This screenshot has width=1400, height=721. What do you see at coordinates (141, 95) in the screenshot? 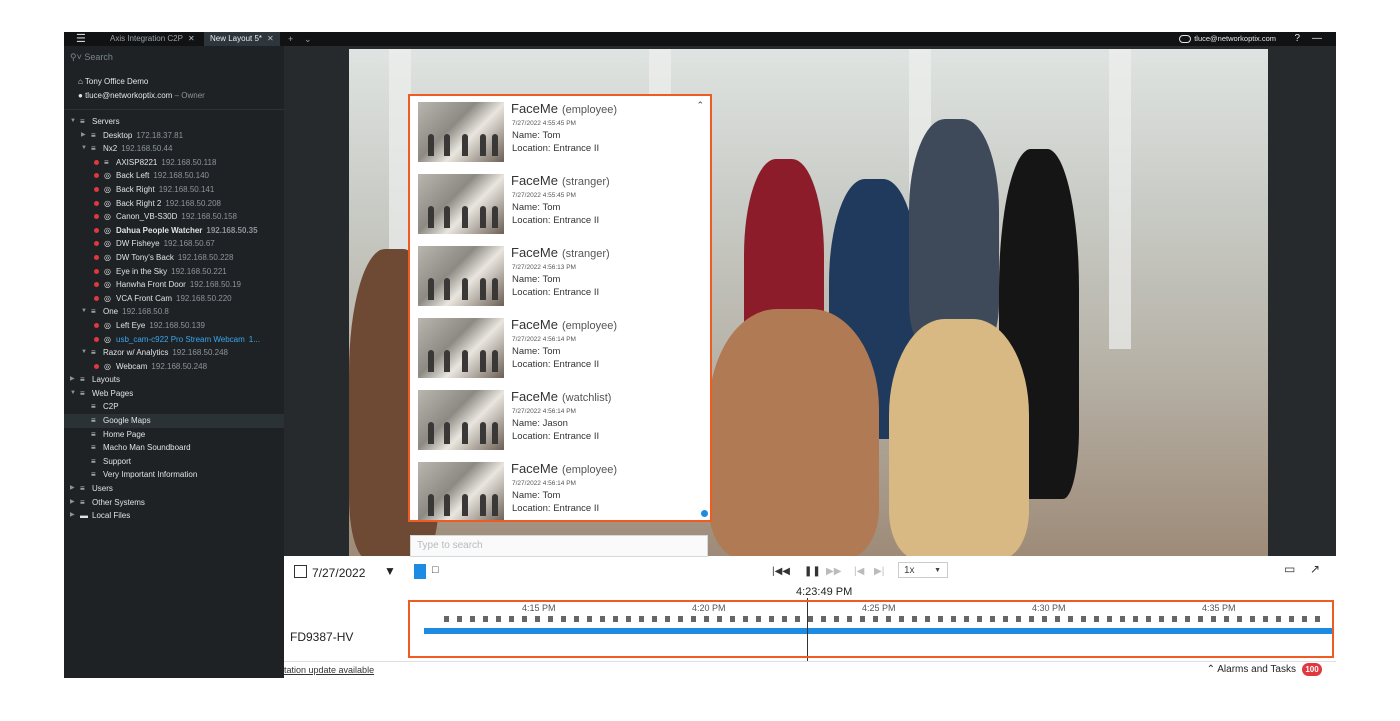
I see `current-user: ● tluce@networkoptix.com – Owner` at bounding box center [141, 95].